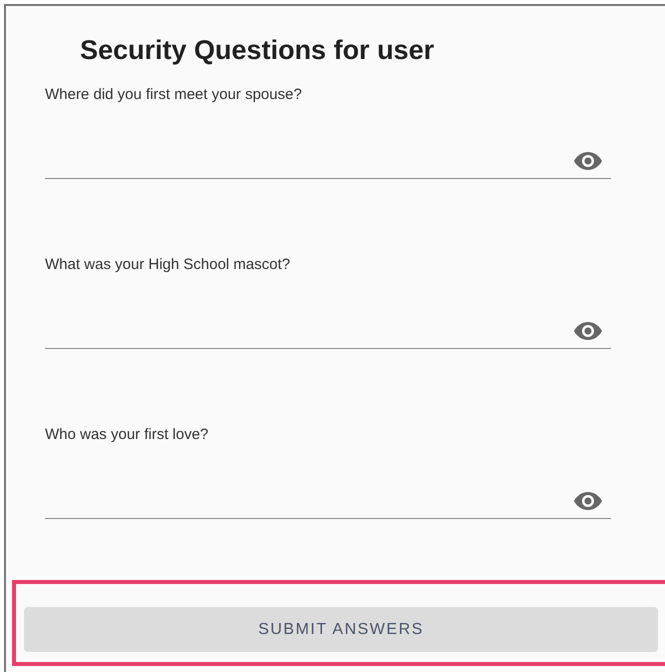  What do you see at coordinates (174, 95) in the screenshot?
I see `question-label: Where did you first meet your spouse?` at bounding box center [174, 95].